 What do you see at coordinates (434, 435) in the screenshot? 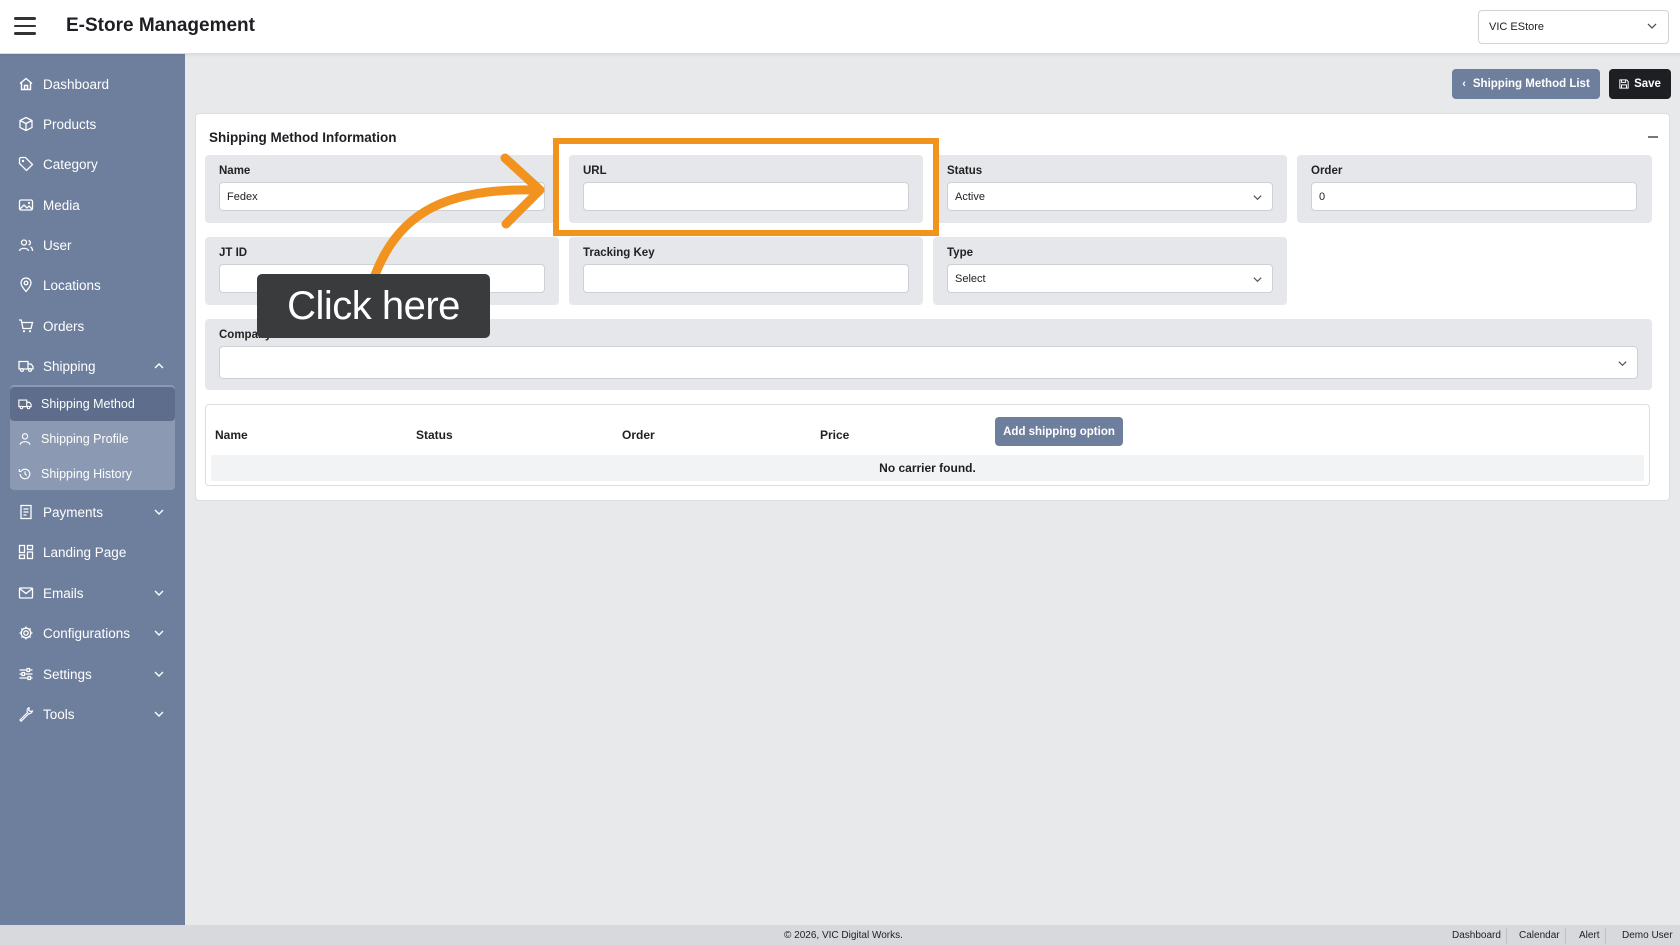
I see `column-header-status: Status` at bounding box center [434, 435].